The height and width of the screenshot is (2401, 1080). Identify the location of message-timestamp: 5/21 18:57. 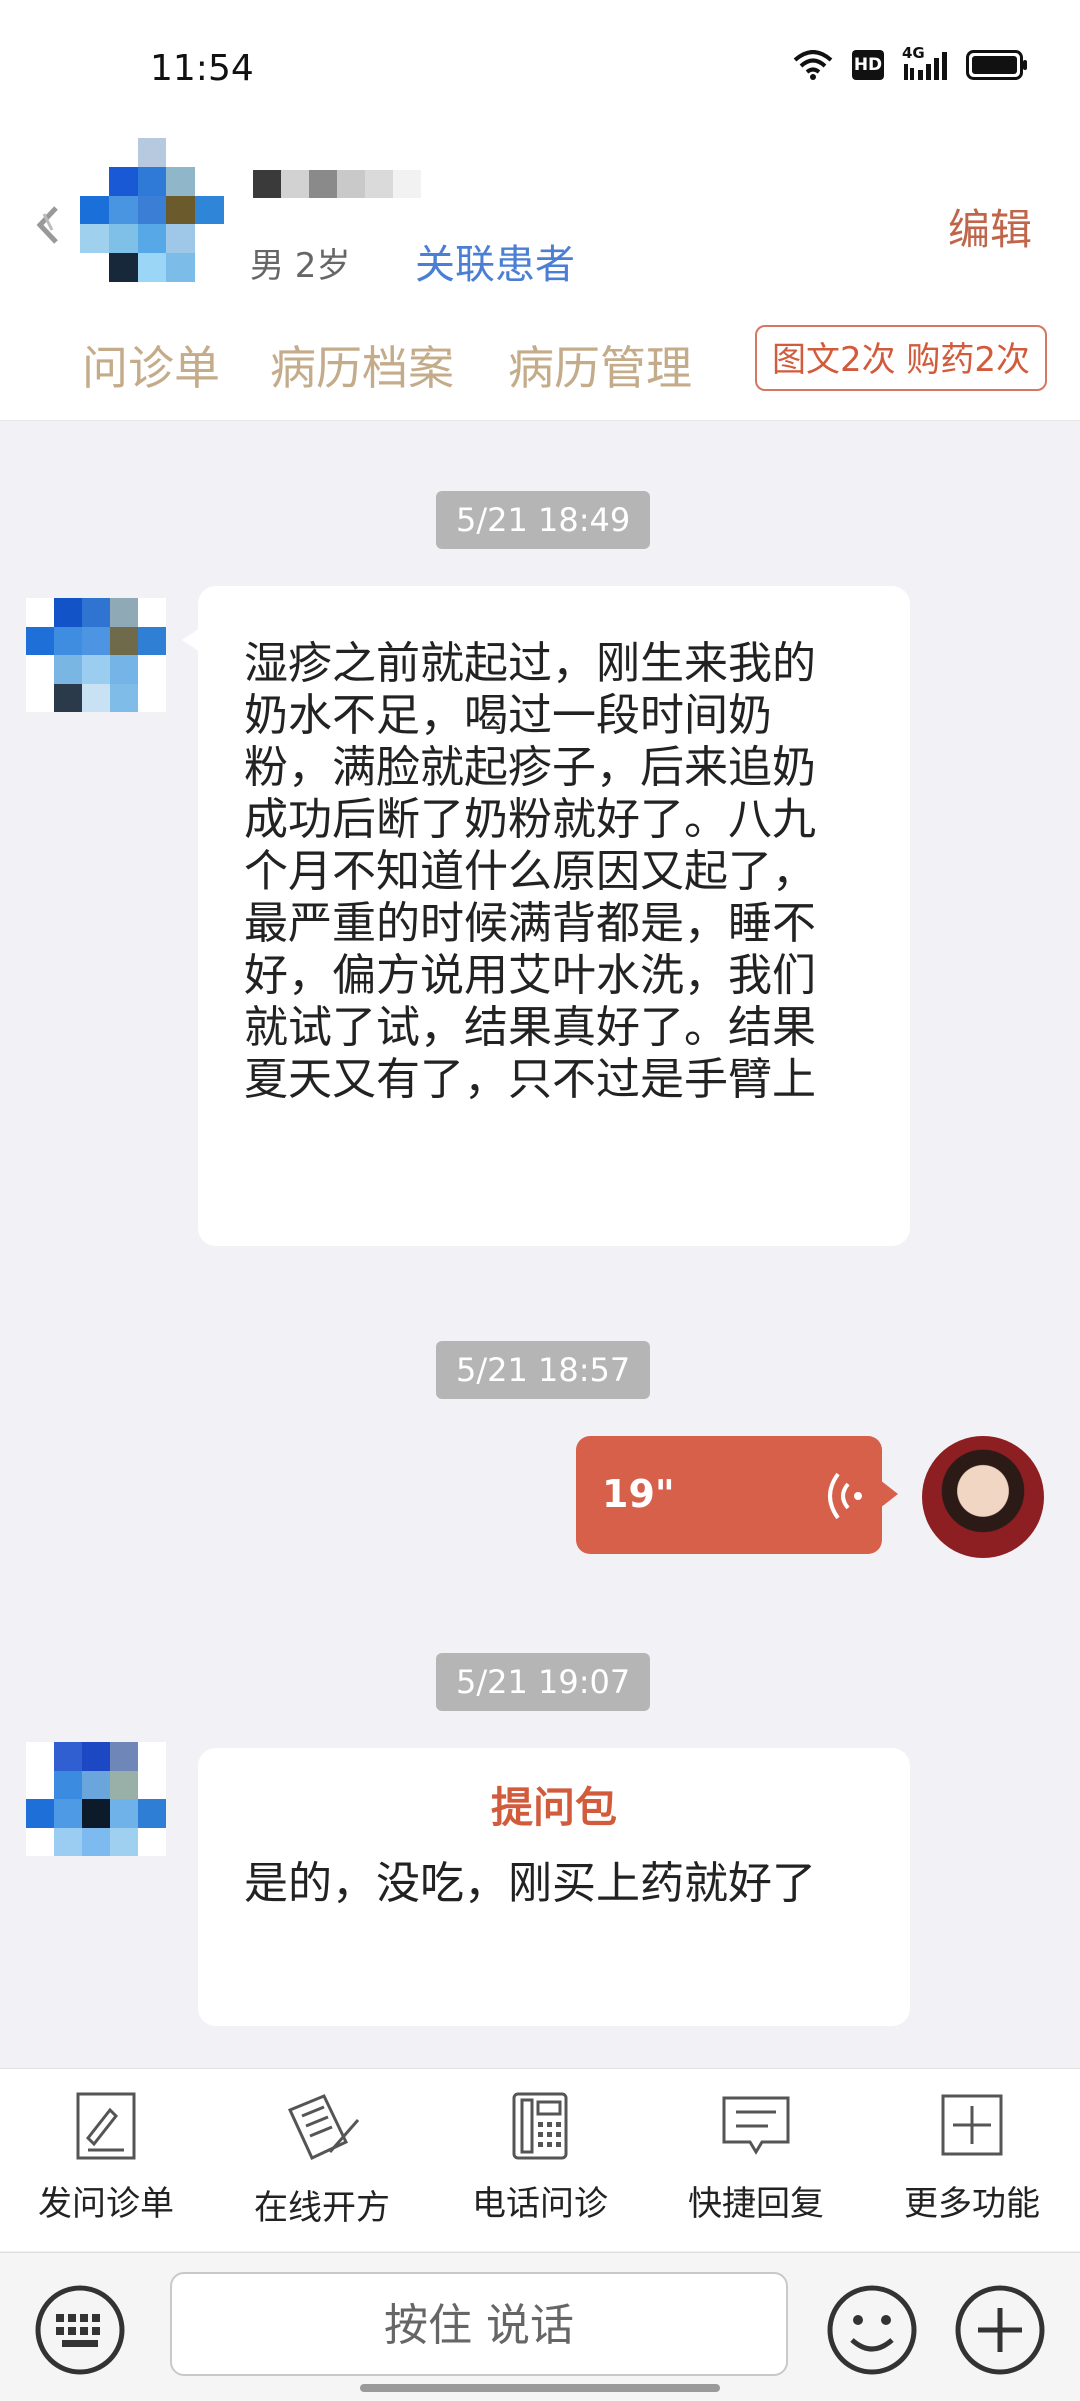
(543, 1370).